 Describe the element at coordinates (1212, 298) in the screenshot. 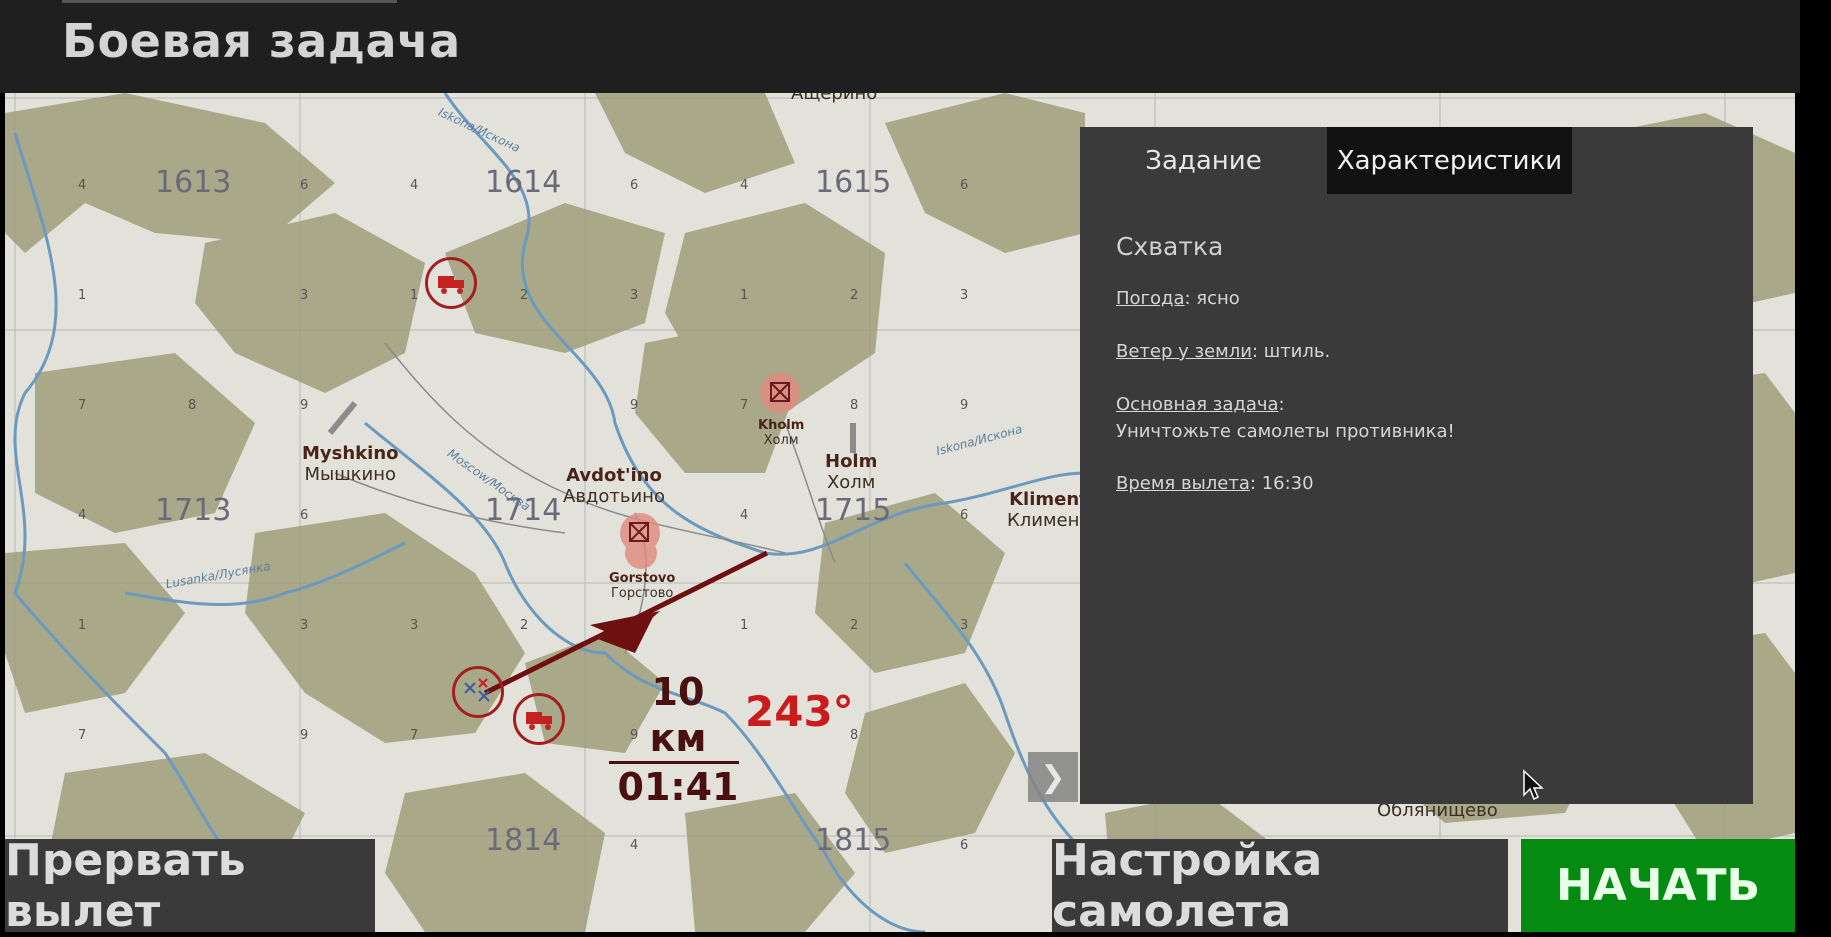

I see `weather-value: : ясно` at that location.